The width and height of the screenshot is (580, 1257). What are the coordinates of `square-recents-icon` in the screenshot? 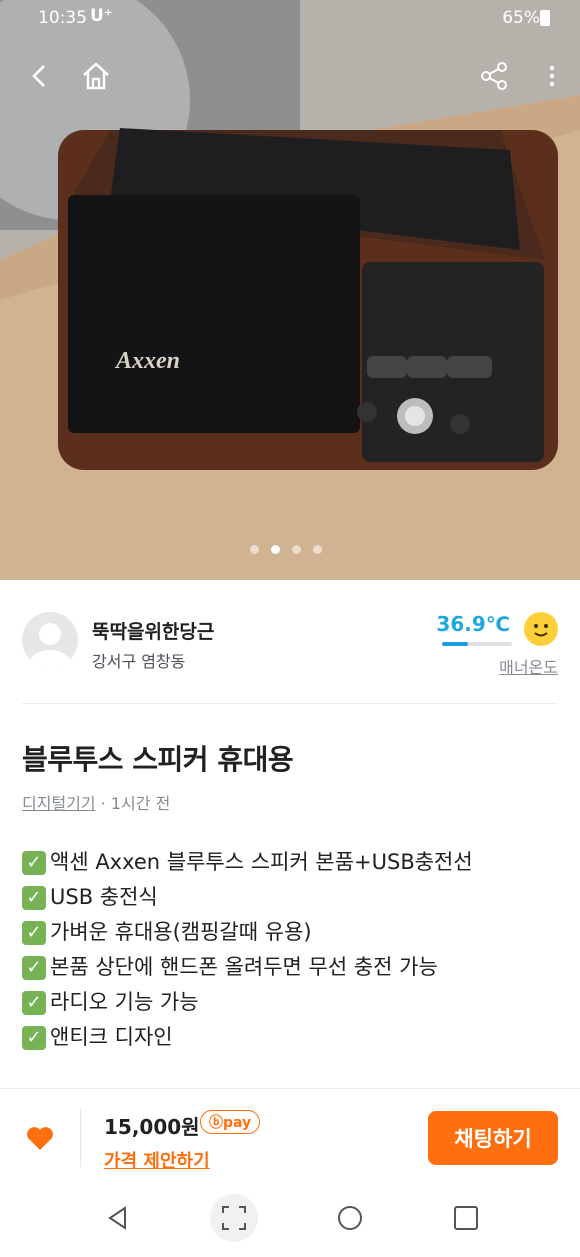 It's located at (466, 1218).